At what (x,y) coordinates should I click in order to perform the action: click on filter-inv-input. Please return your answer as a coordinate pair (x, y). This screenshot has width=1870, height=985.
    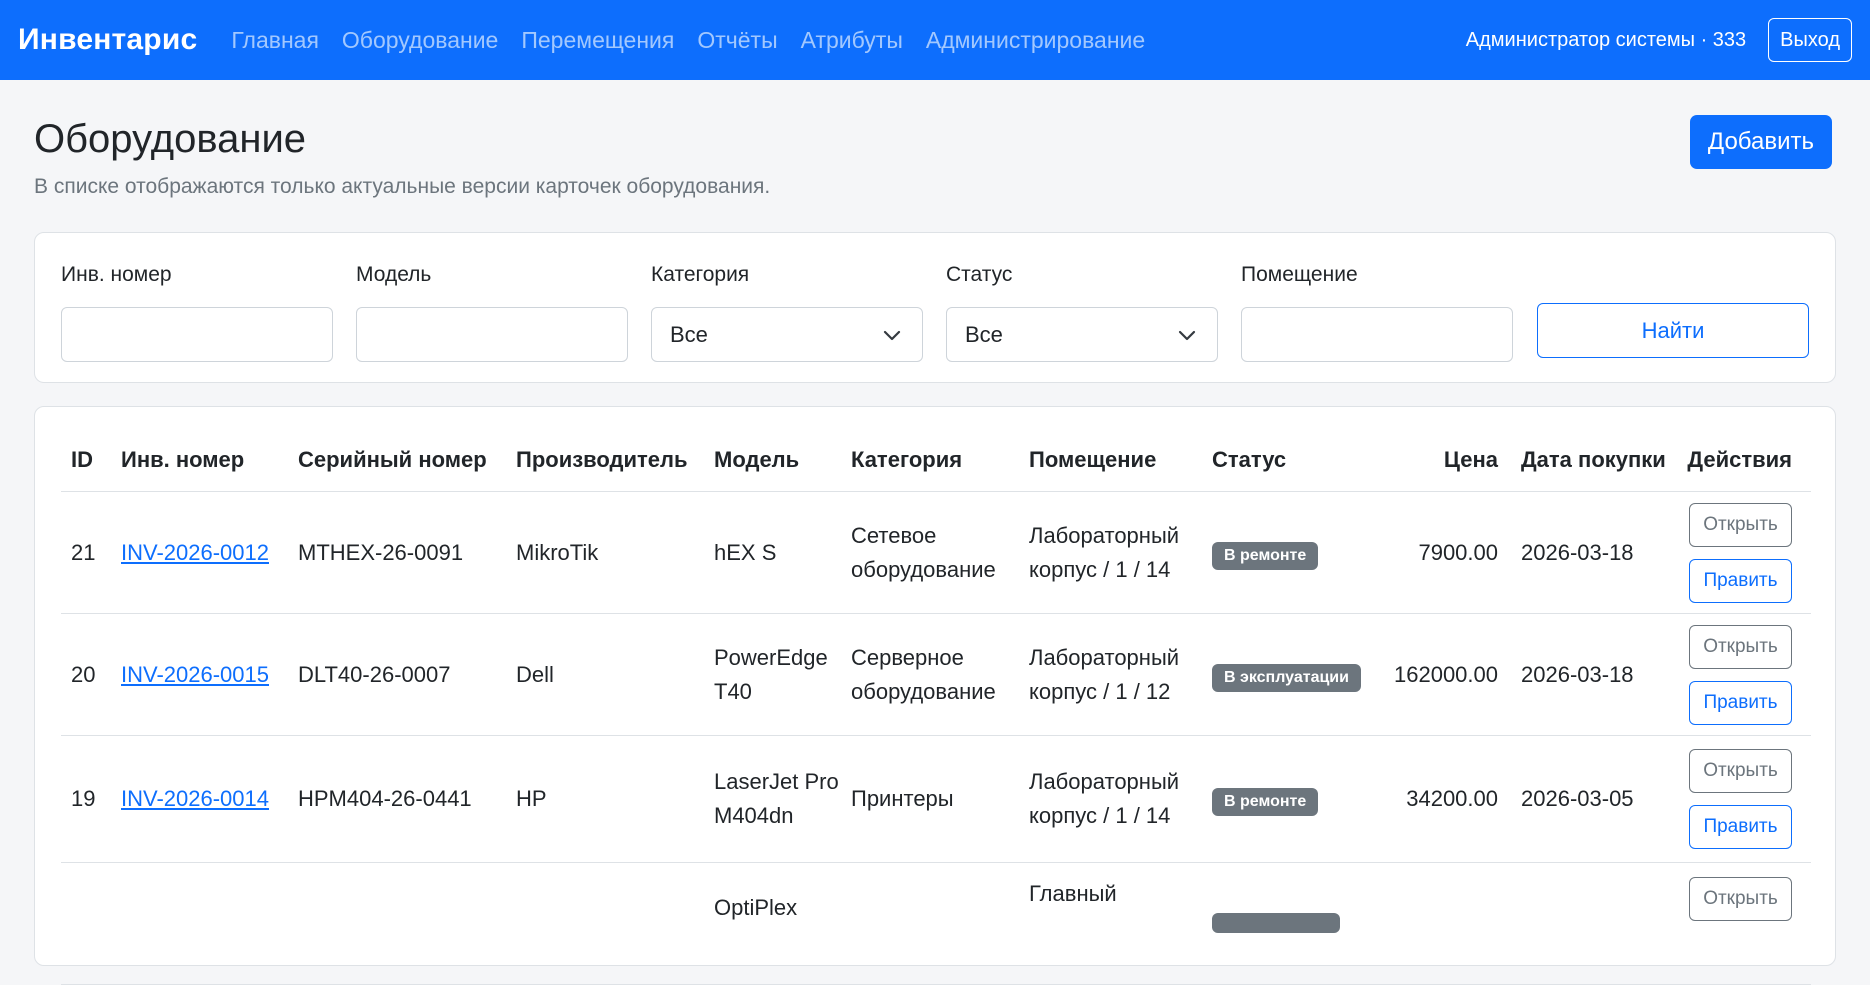
    Looking at the image, I should click on (197, 334).